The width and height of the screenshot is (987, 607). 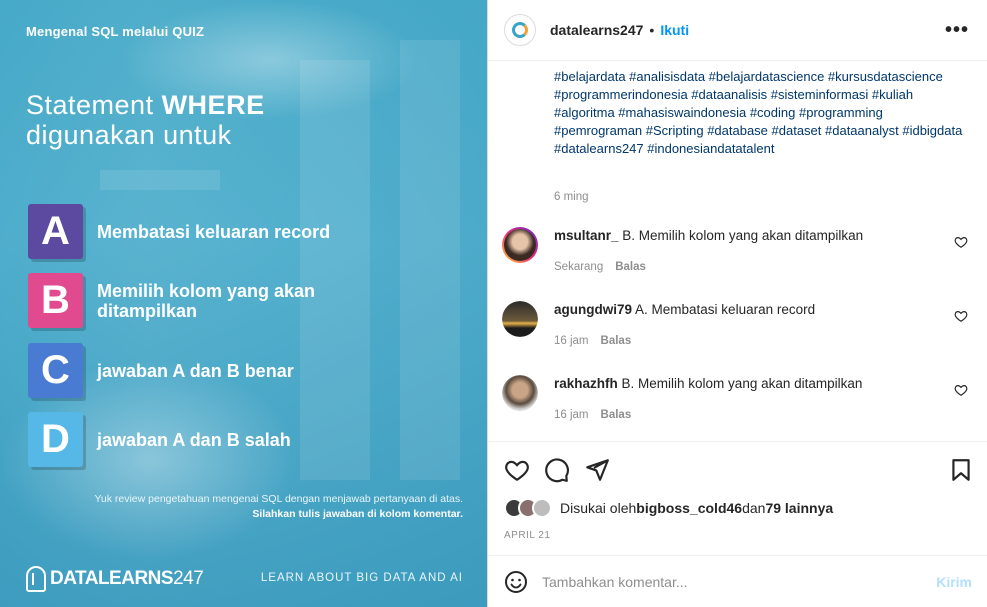 I want to click on option-c: C jawaban A dan B benar, so click(x=212, y=370).